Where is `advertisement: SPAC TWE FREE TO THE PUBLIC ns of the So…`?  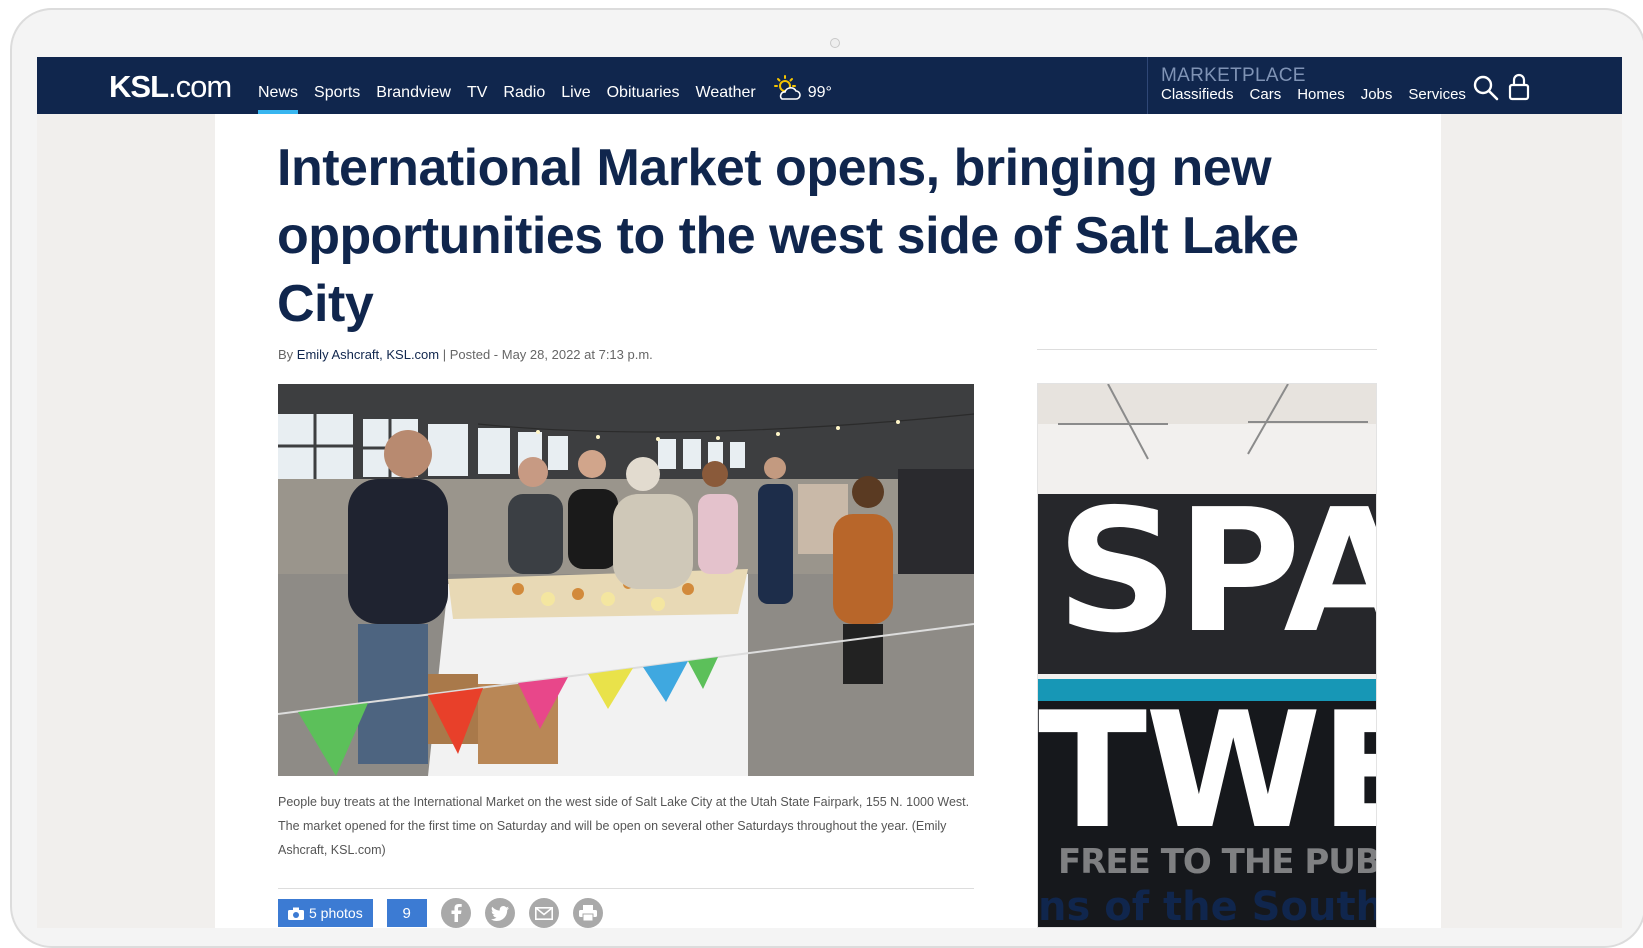
advertisement: SPAC TWE FREE TO THE PUBLIC ns of the So… is located at coordinates (1207, 655).